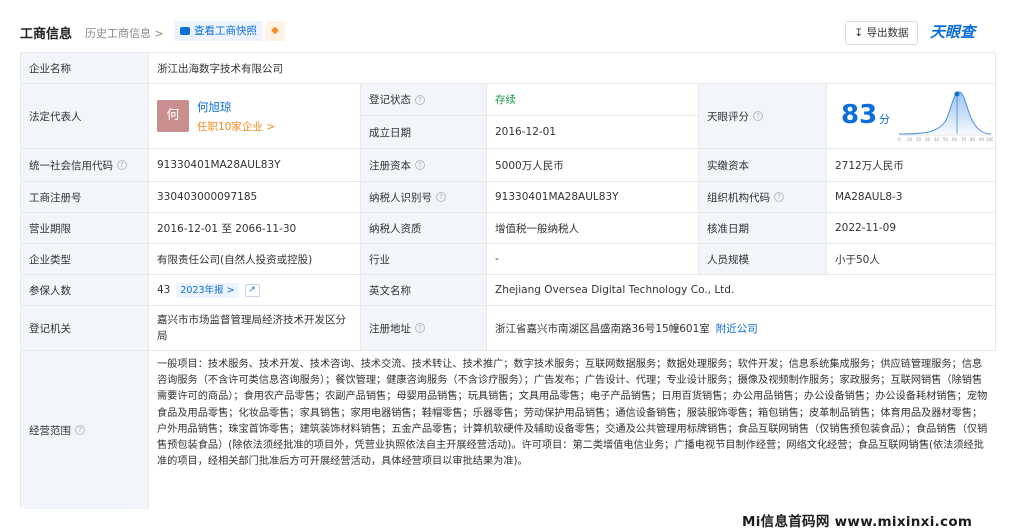 The height and width of the screenshot is (529, 1024). What do you see at coordinates (982, 139) in the screenshot?
I see `svg-text: 90` at bounding box center [982, 139].